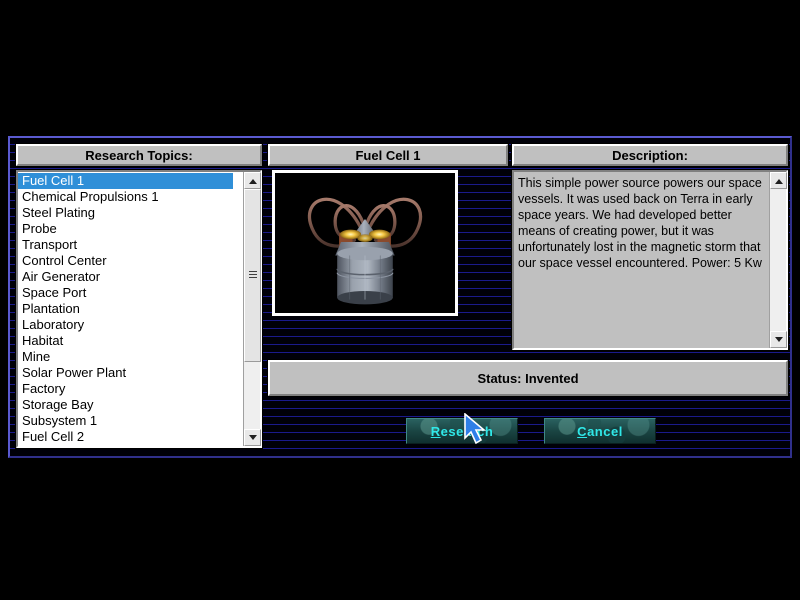  Describe the element at coordinates (125, 229) in the screenshot. I see `list-item: Probe` at that location.